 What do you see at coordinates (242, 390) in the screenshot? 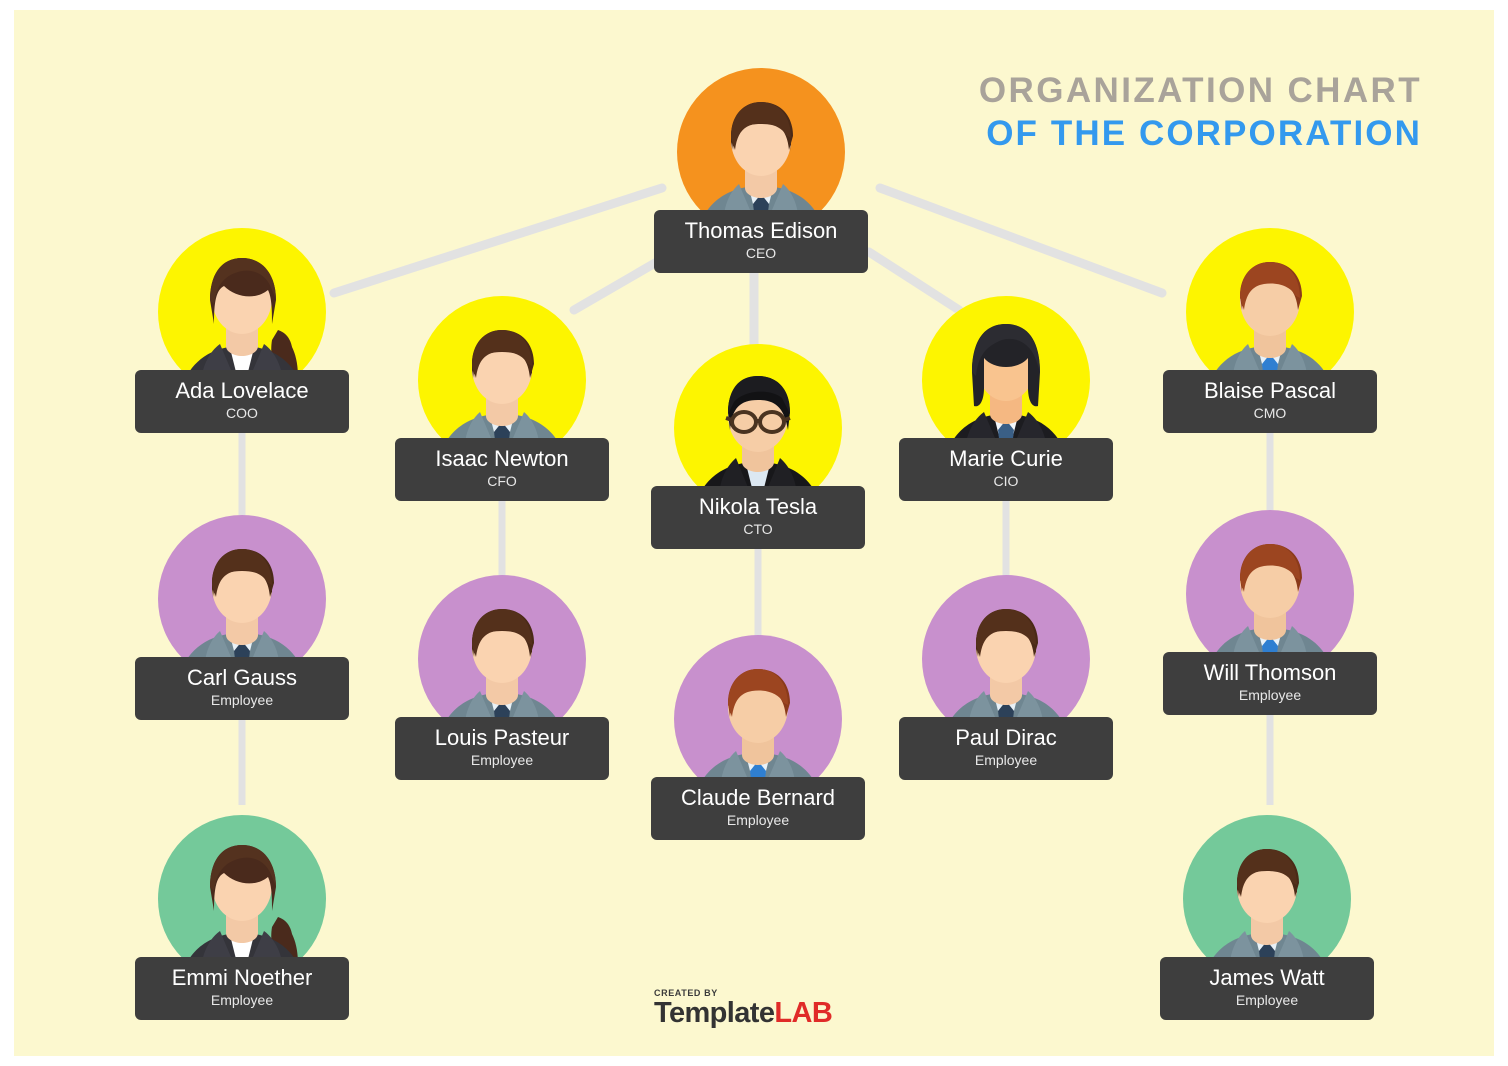
I see `node-name: Ada Lovelace` at bounding box center [242, 390].